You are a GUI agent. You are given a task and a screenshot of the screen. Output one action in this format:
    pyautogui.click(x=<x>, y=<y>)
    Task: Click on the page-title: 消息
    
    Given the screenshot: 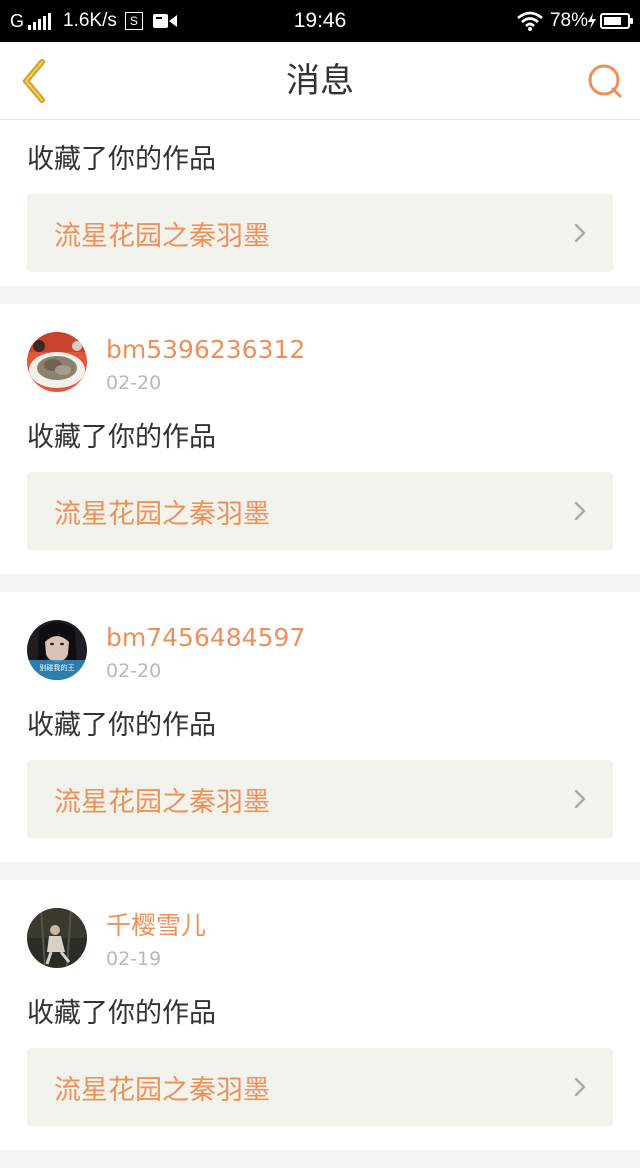 What is the action you would take?
    pyautogui.click(x=320, y=81)
    